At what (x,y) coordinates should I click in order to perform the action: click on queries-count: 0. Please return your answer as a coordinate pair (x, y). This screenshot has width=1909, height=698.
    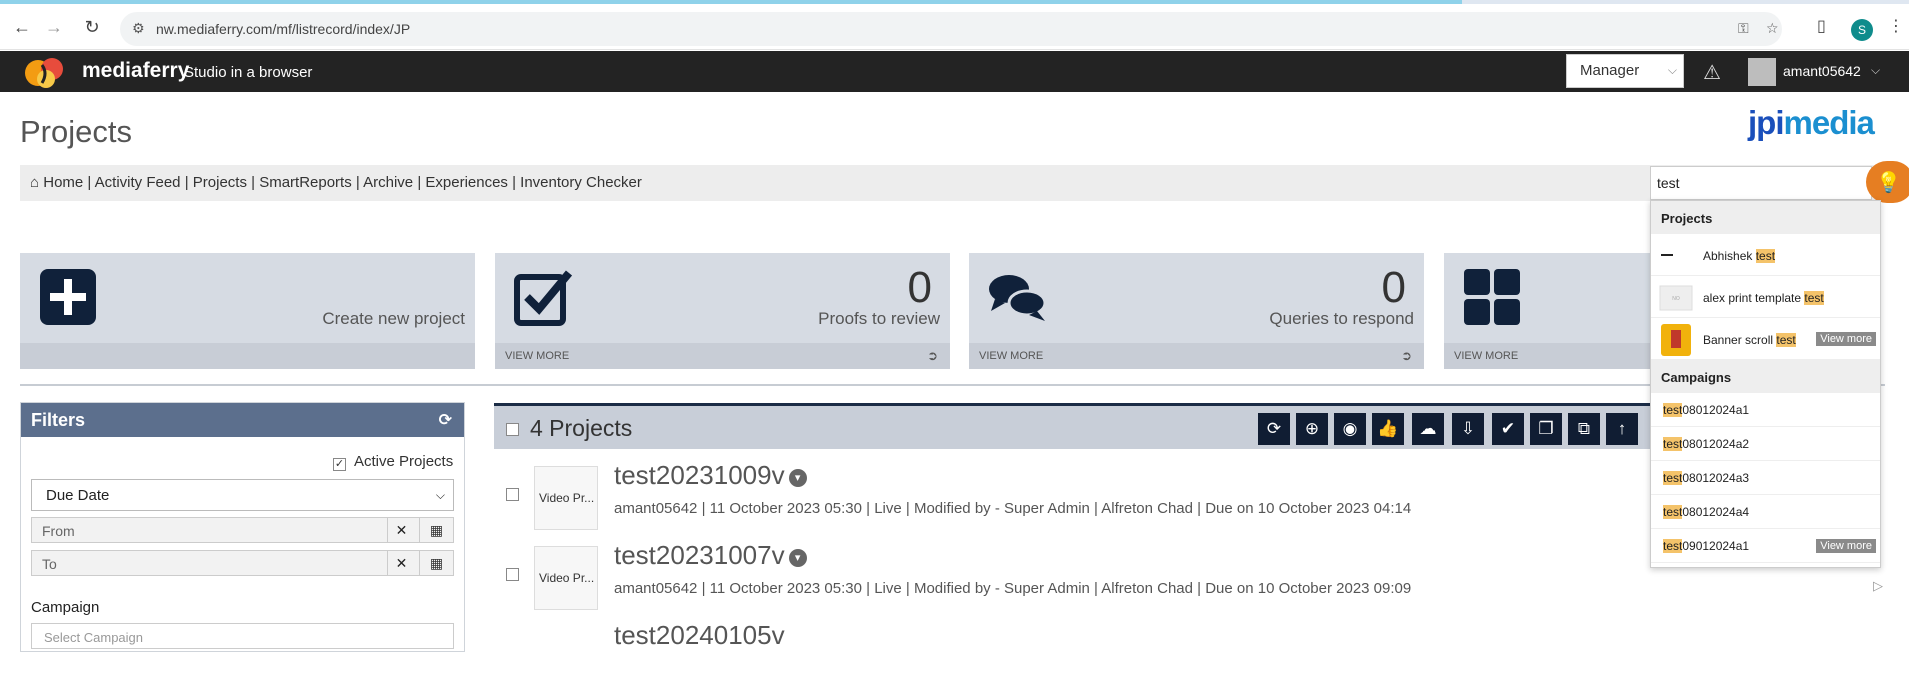
    Looking at the image, I should click on (1393, 287).